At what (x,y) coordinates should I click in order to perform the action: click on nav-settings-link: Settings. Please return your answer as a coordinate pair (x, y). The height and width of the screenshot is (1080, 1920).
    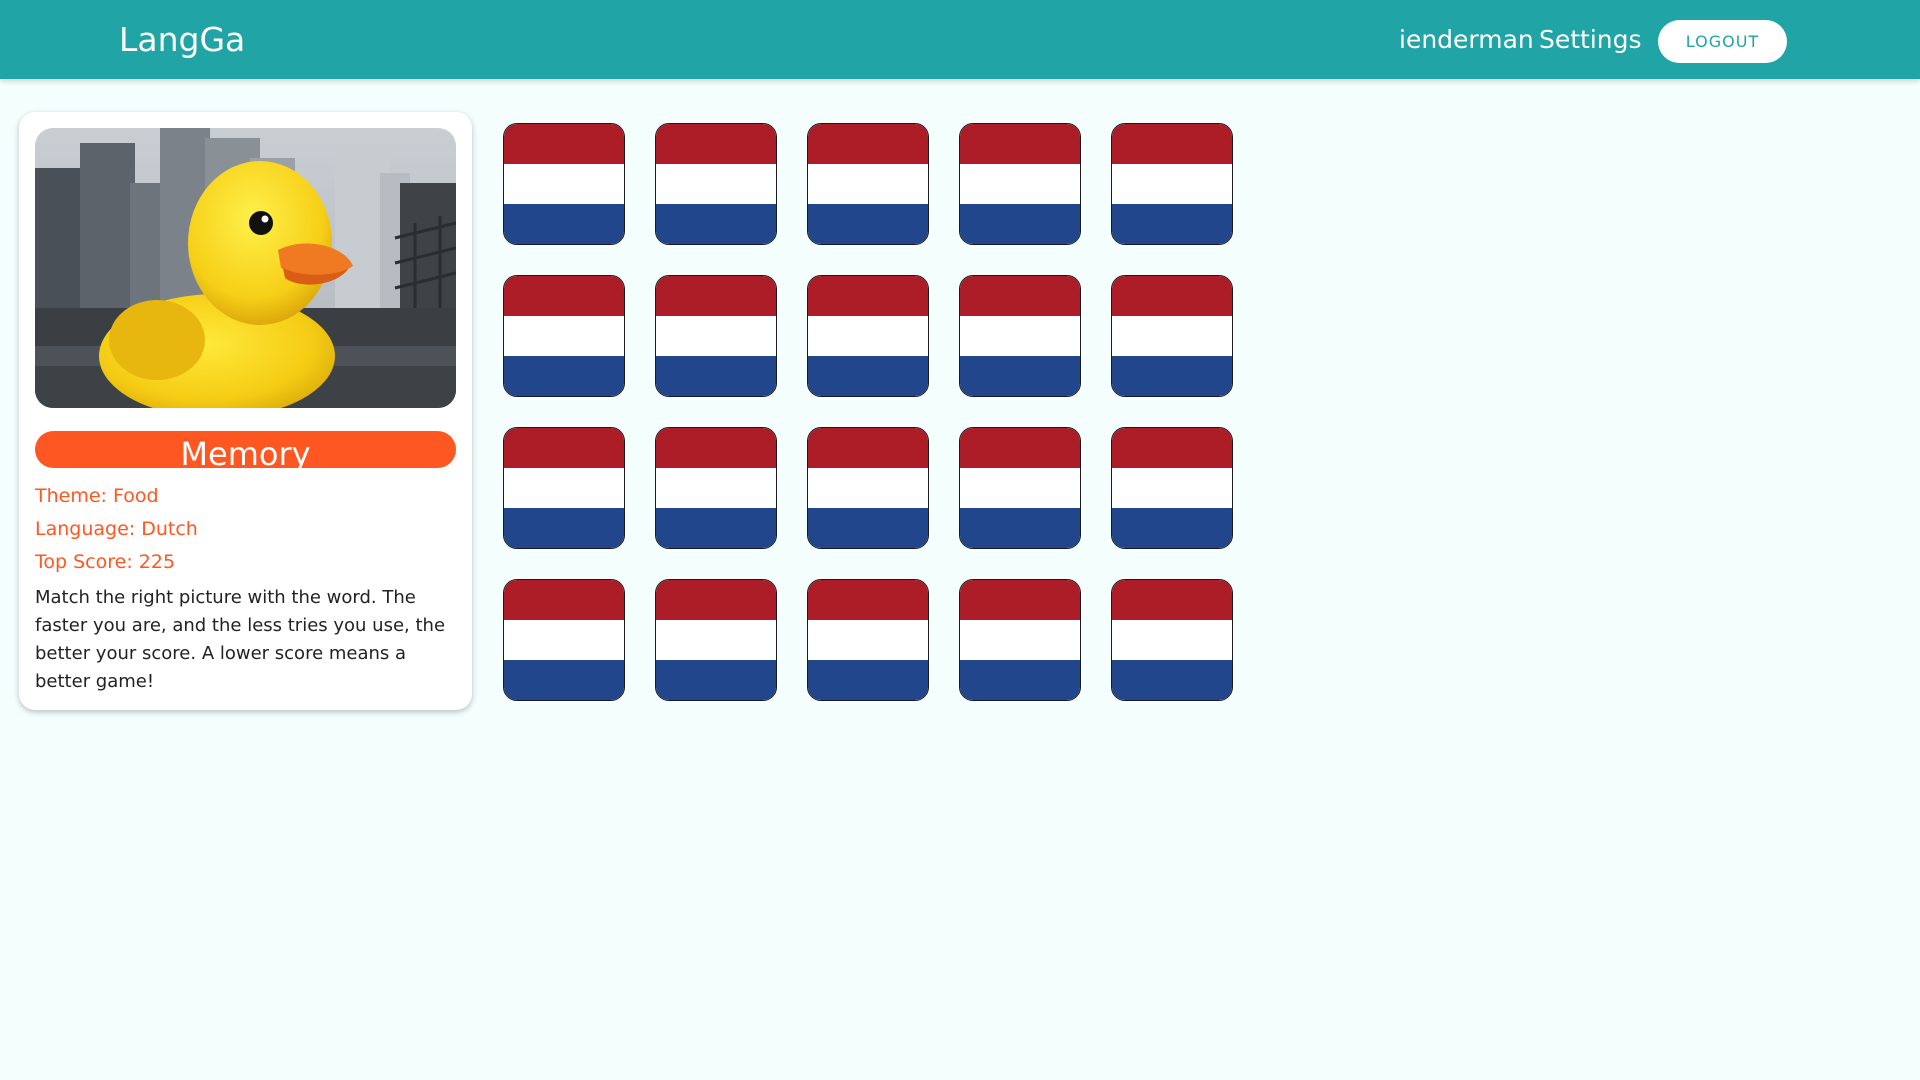
    Looking at the image, I should click on (1590, 40).